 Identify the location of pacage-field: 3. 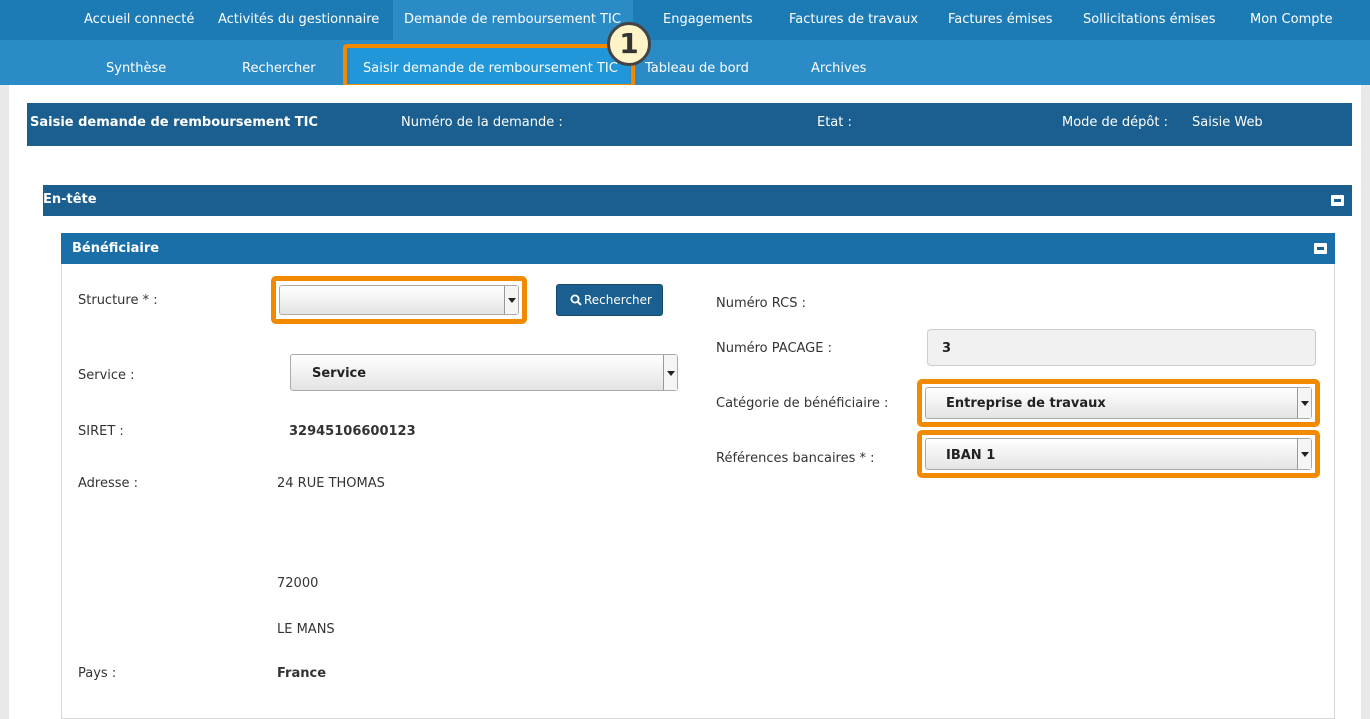
(1121, 347).